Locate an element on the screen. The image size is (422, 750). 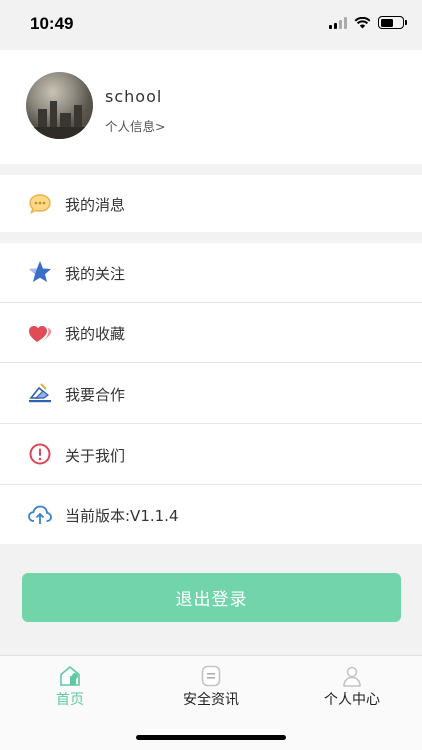
tab-news: 安全资讯 is located at coordinates (211, 686).